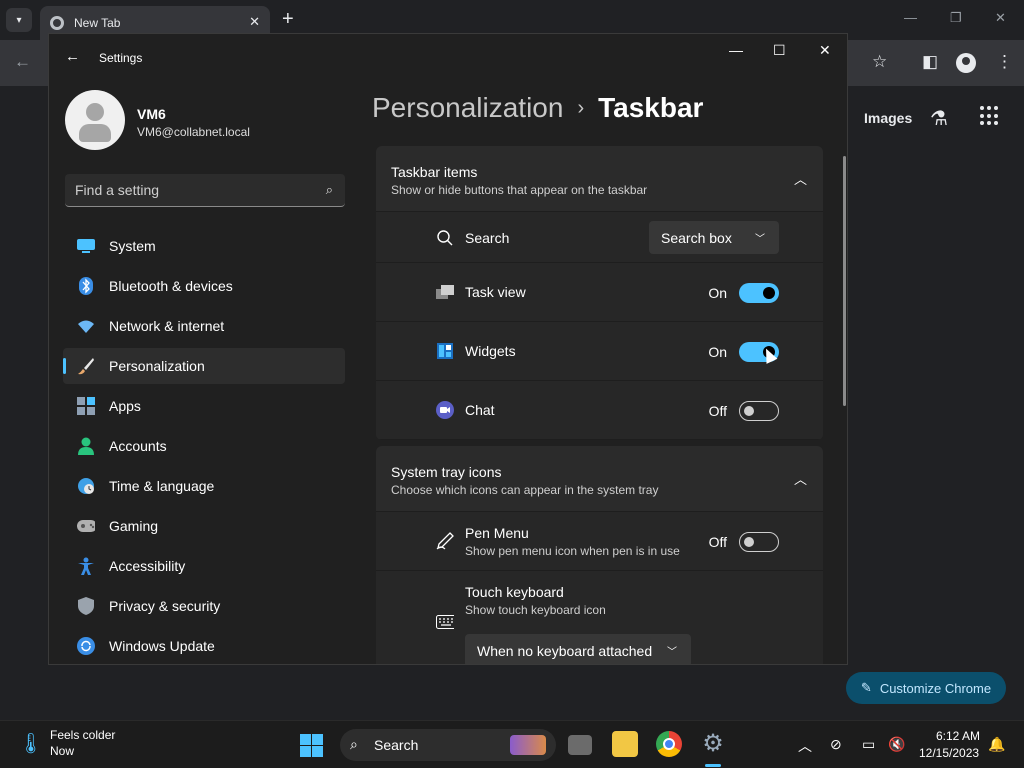 This screenshot has width=1024, height=768. Describe the element at coordinates (19, 20) in the screenshot. I see `tab-search-button: ▾` at that location.